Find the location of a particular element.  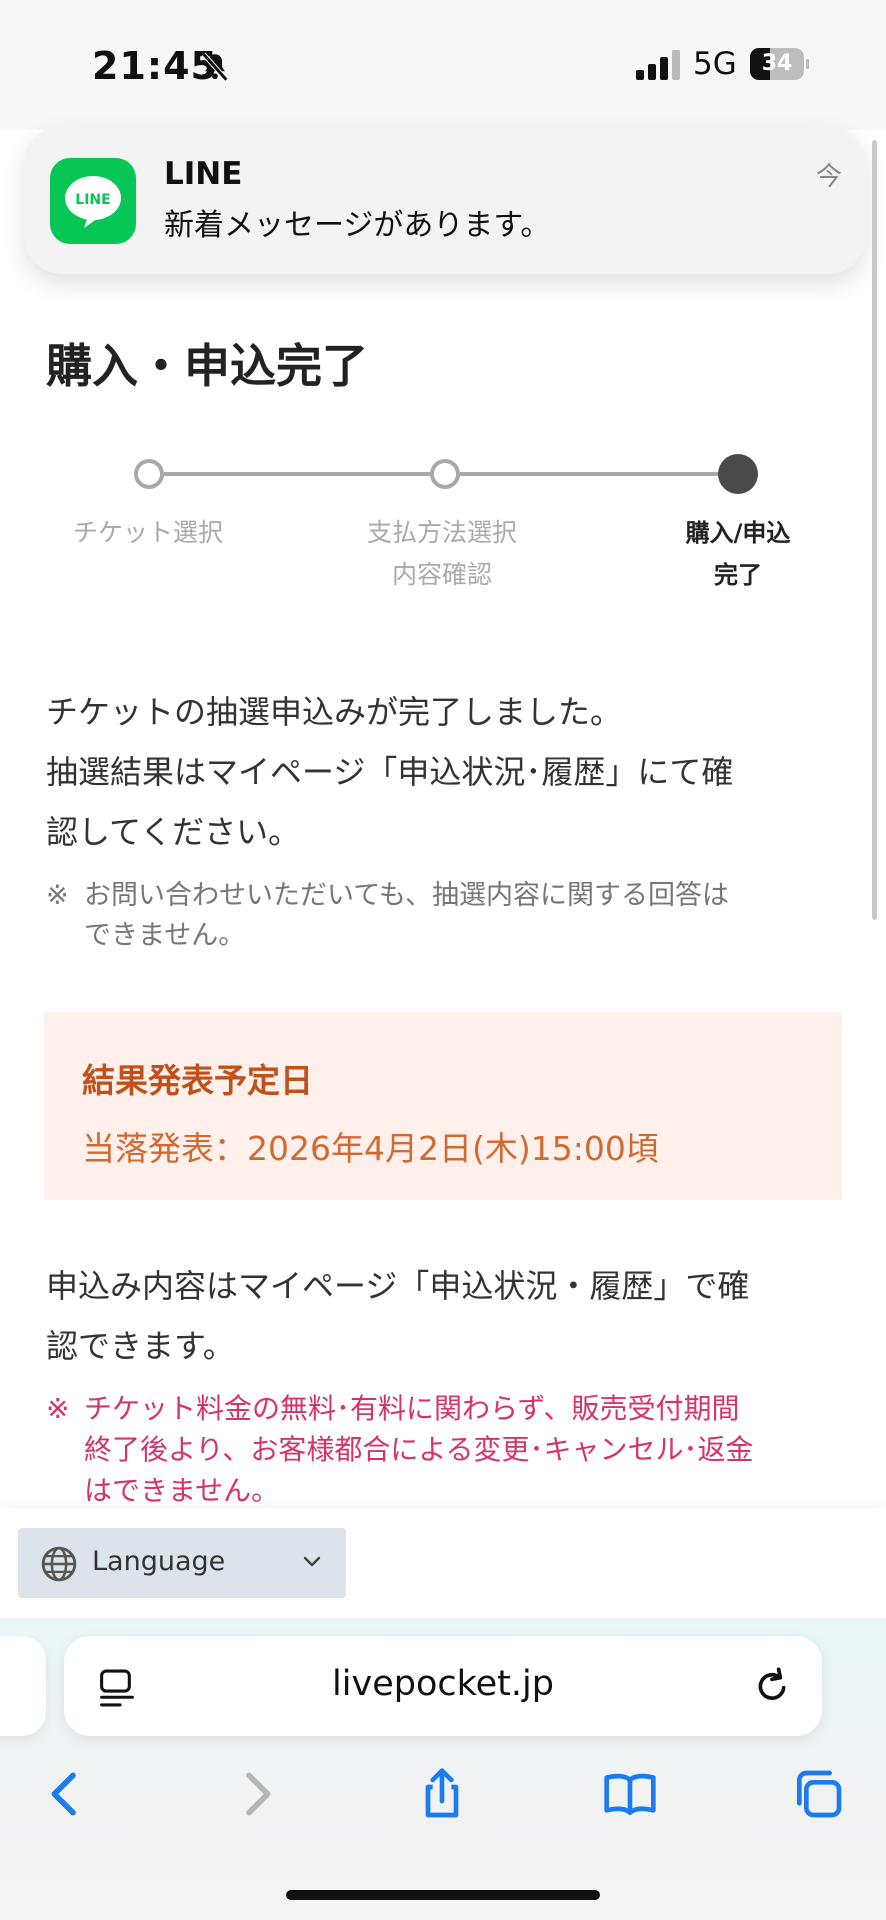

language-select-button: Language is located at coordinates (182, 1563).